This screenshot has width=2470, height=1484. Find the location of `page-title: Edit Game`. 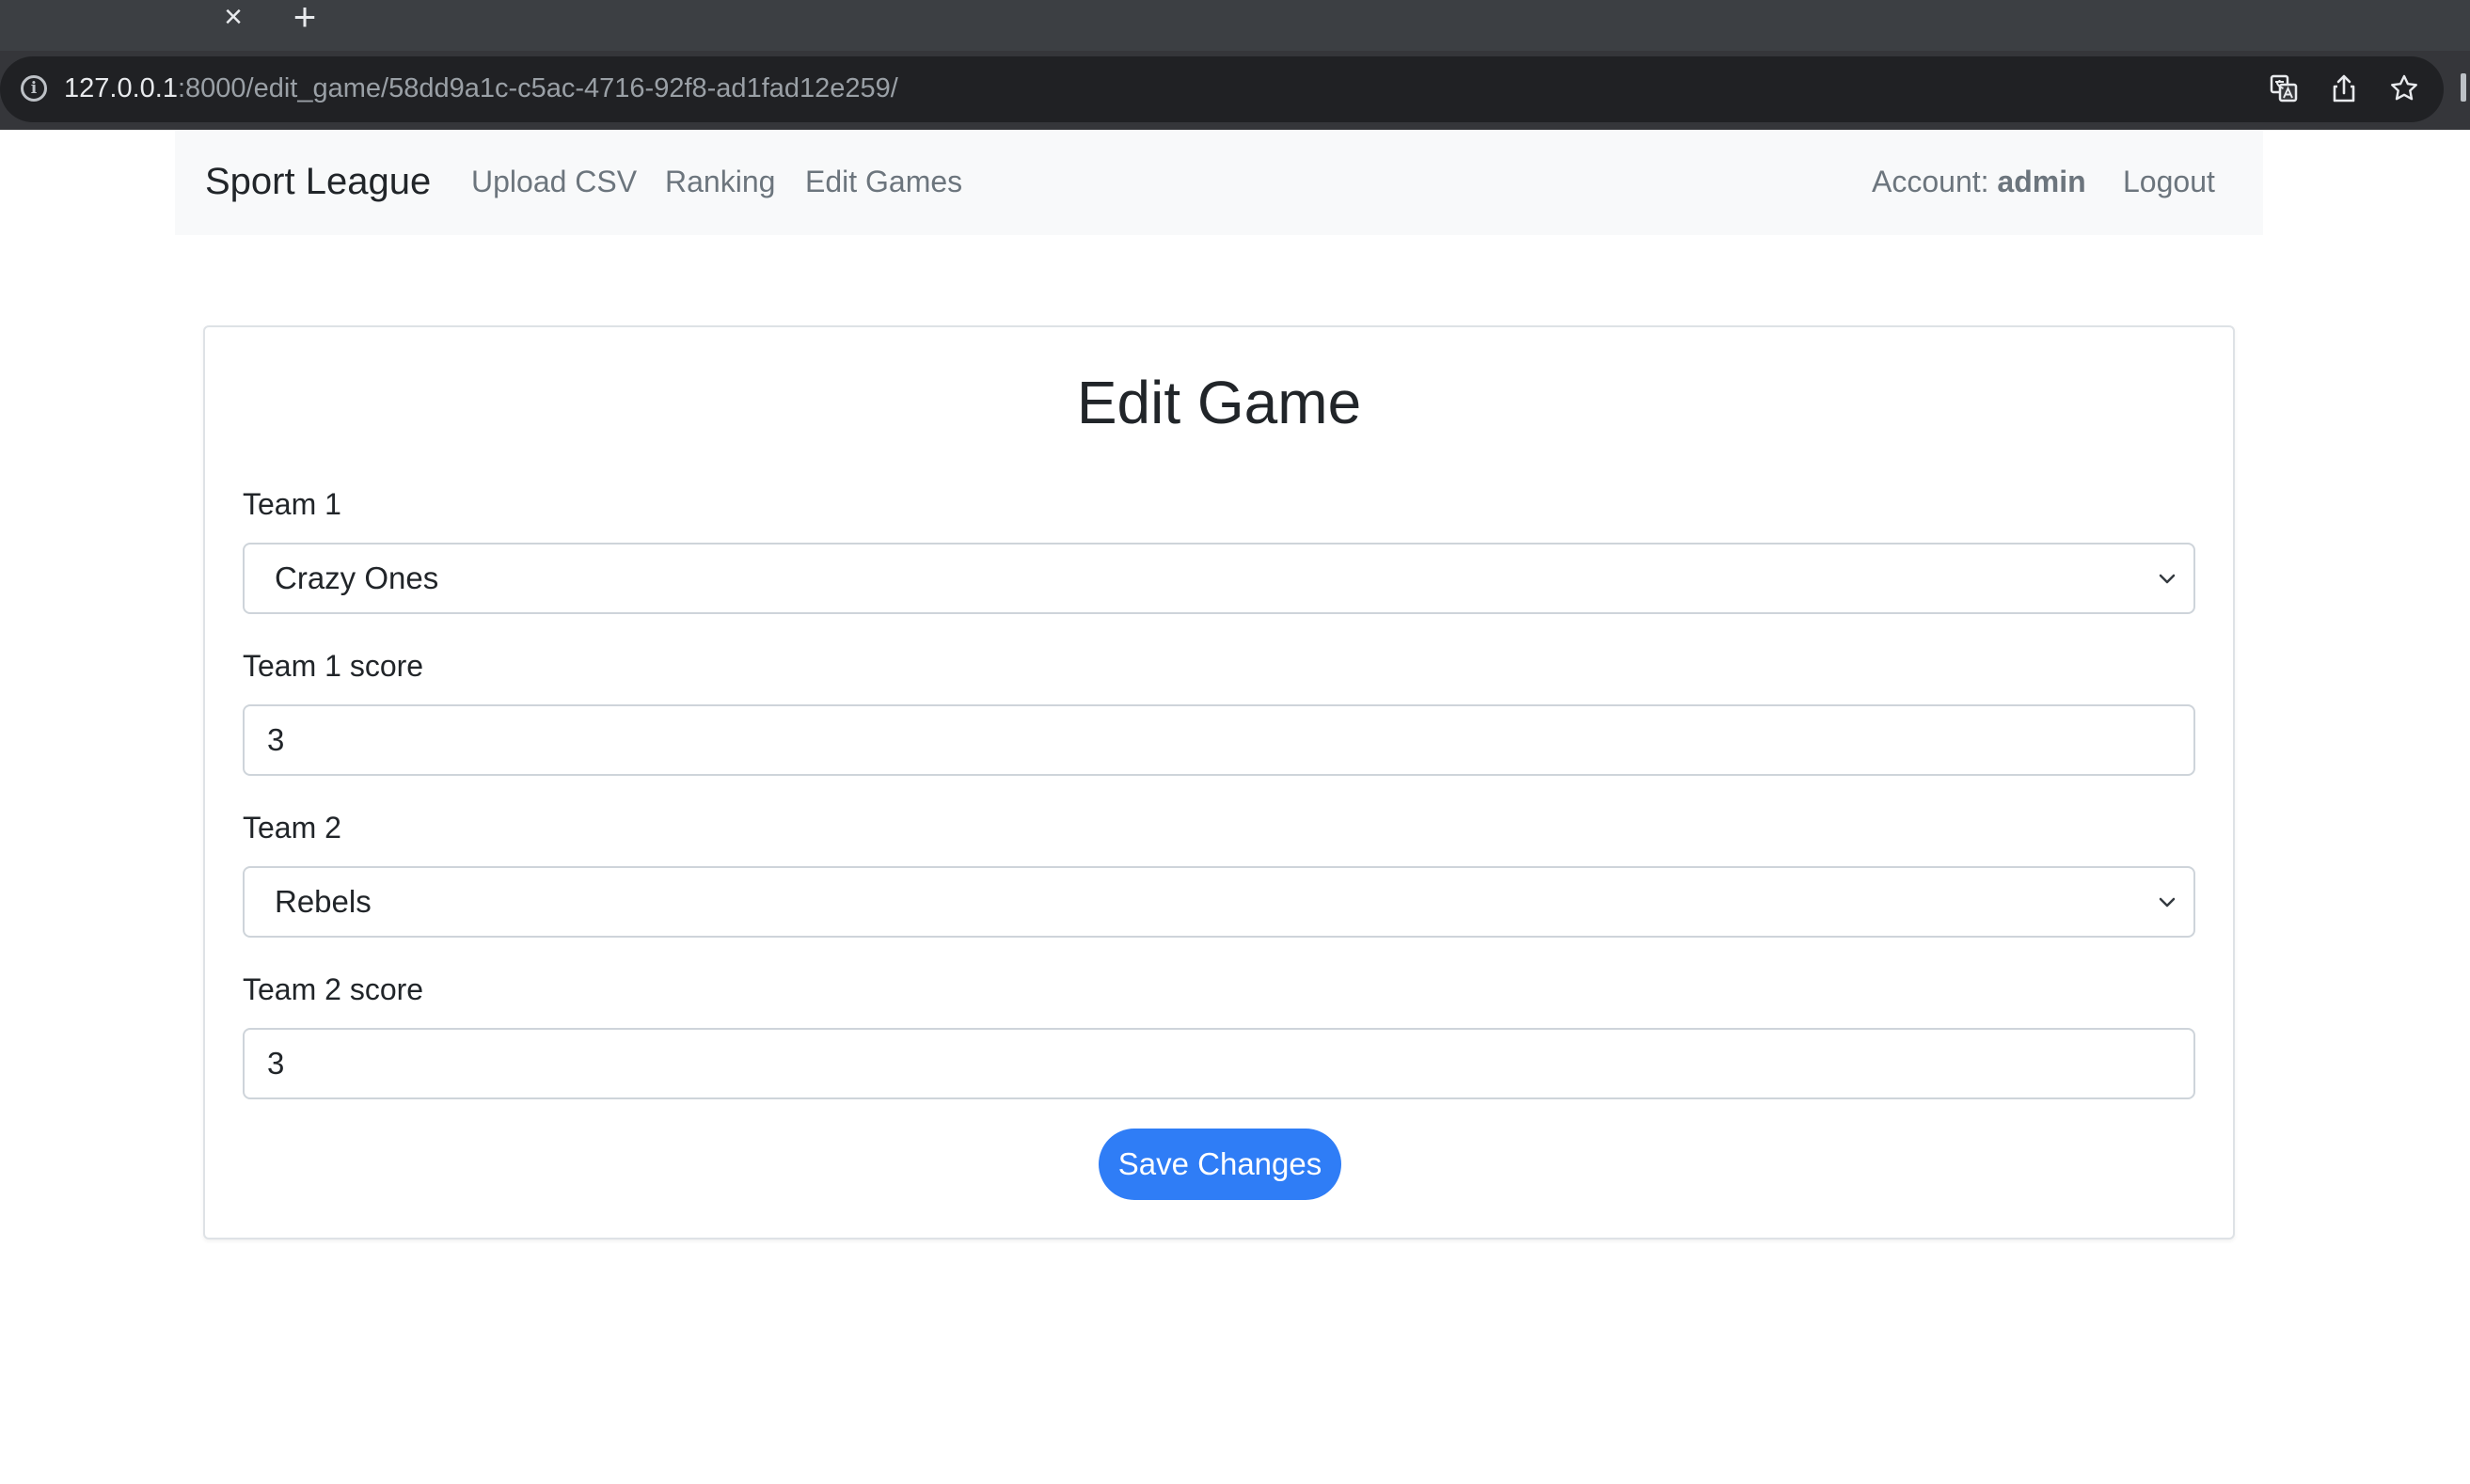

page-title: Edit Game is located at coordinates (1219, 402).